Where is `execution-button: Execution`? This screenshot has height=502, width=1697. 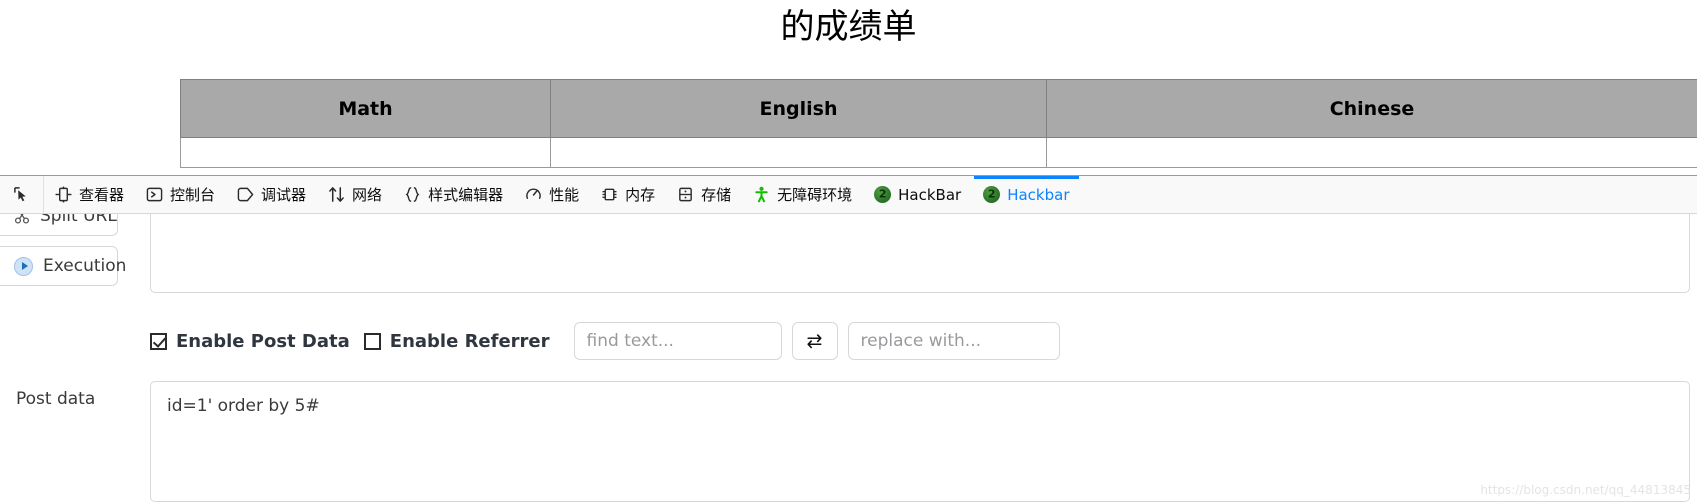
execution-button: Execution is located at coordinates (63, 266).